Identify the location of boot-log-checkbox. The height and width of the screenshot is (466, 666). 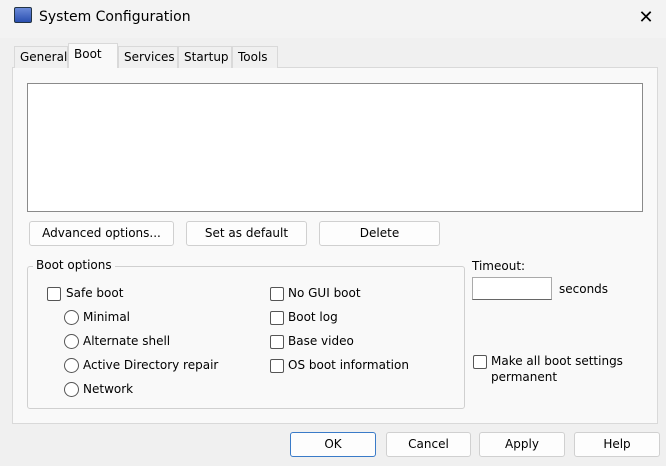
(277, 318).